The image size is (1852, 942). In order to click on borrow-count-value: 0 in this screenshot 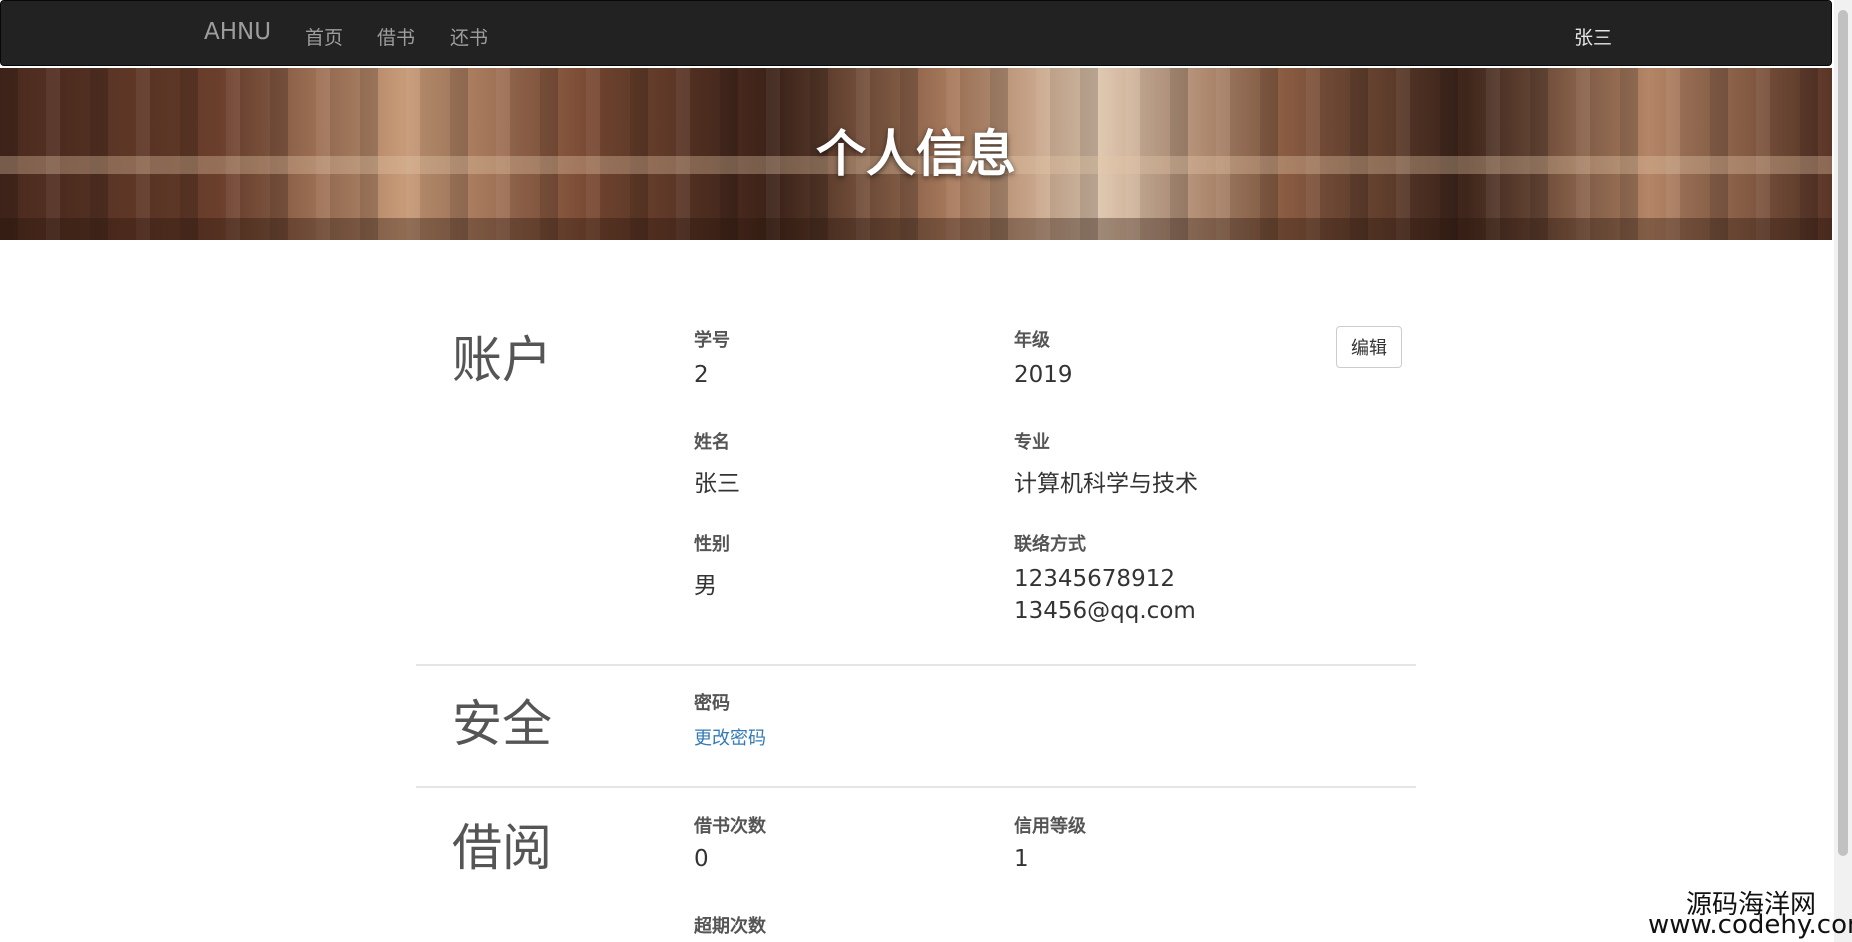, I will do `click(701, 859)`.